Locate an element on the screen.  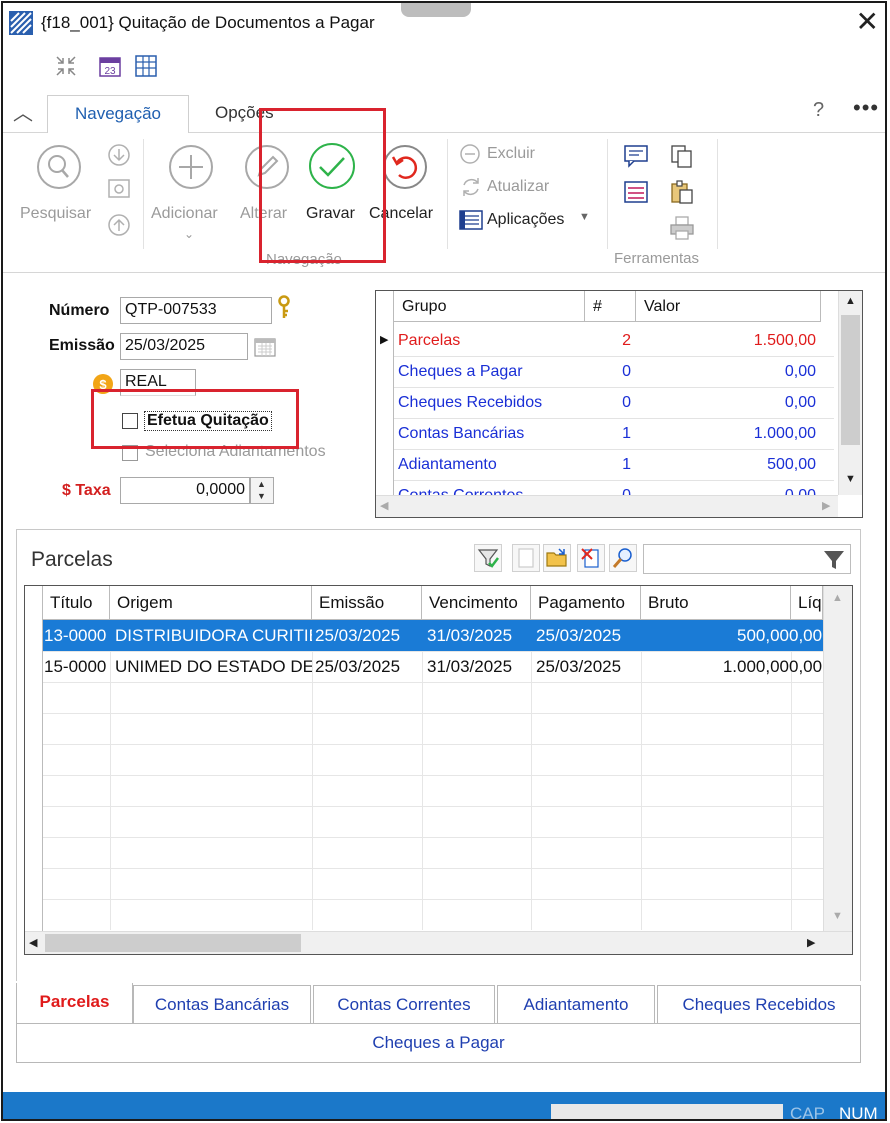
tab-parcelas: Parcelas is located at coordinates (74, 1003).